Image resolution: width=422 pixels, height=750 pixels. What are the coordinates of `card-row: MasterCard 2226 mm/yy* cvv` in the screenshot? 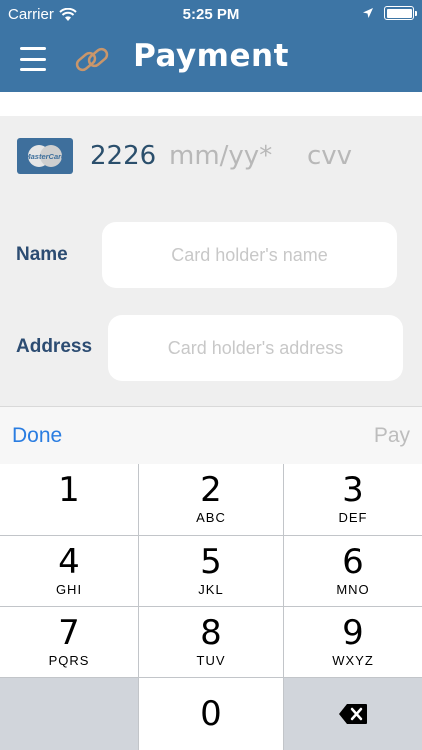 It's located at (211, 156).